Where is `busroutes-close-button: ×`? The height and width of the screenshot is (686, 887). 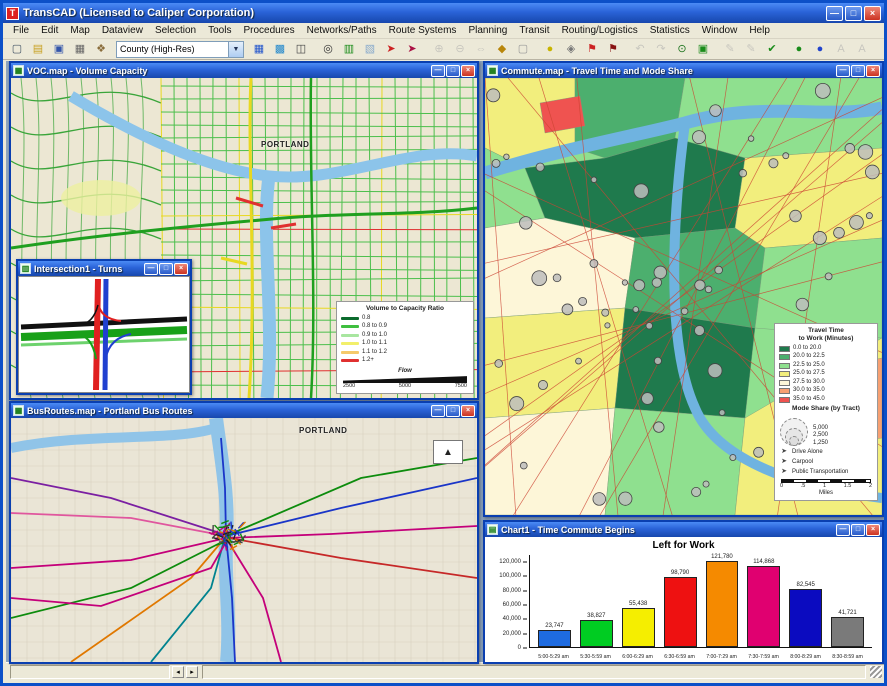
busroutes-close-button: × is located at coordinates (468, 410).